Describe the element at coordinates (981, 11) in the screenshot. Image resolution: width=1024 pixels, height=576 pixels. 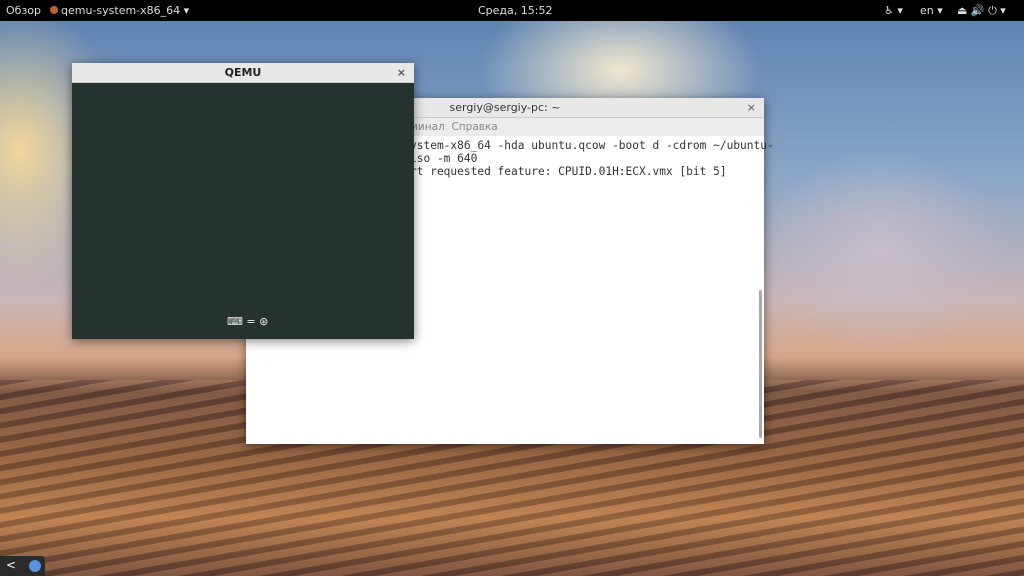
I see `system-menu: ⏏ 🔊 ⏻ ▾` at that location.